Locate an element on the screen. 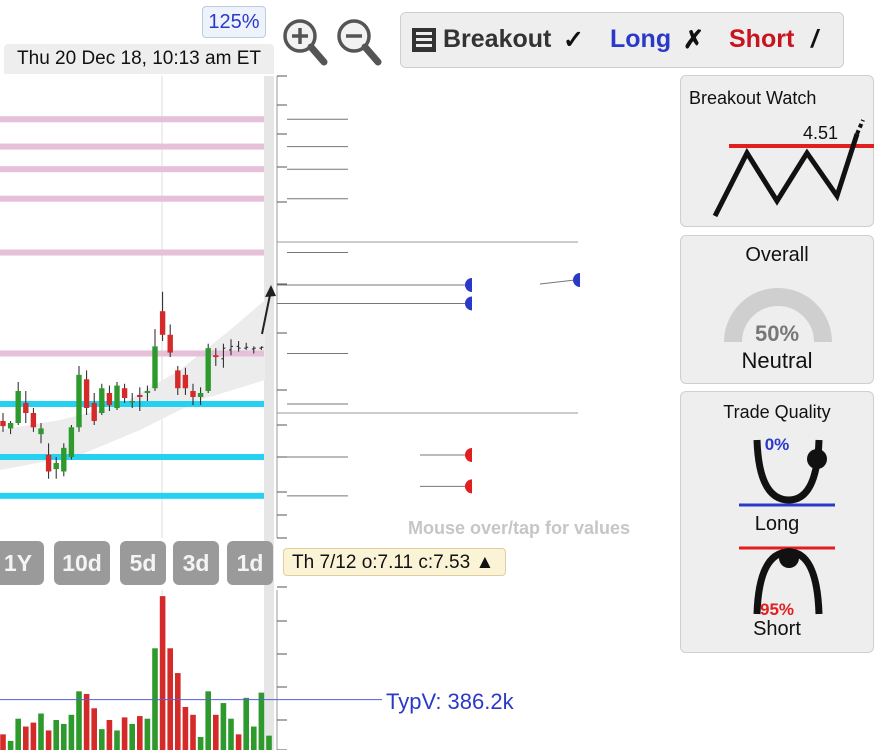  long-quality-label: Long is located at coordinates (777, 524).